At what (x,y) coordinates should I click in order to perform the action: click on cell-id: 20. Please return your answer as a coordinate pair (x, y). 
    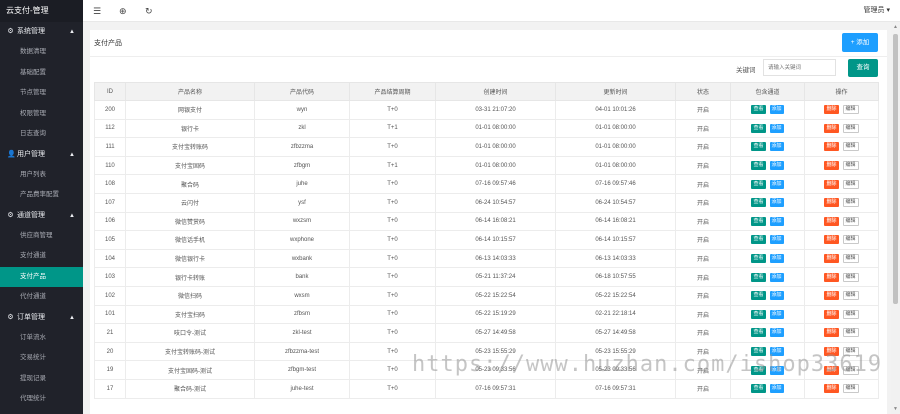
    Looking at the image, I should click on (110, 351).